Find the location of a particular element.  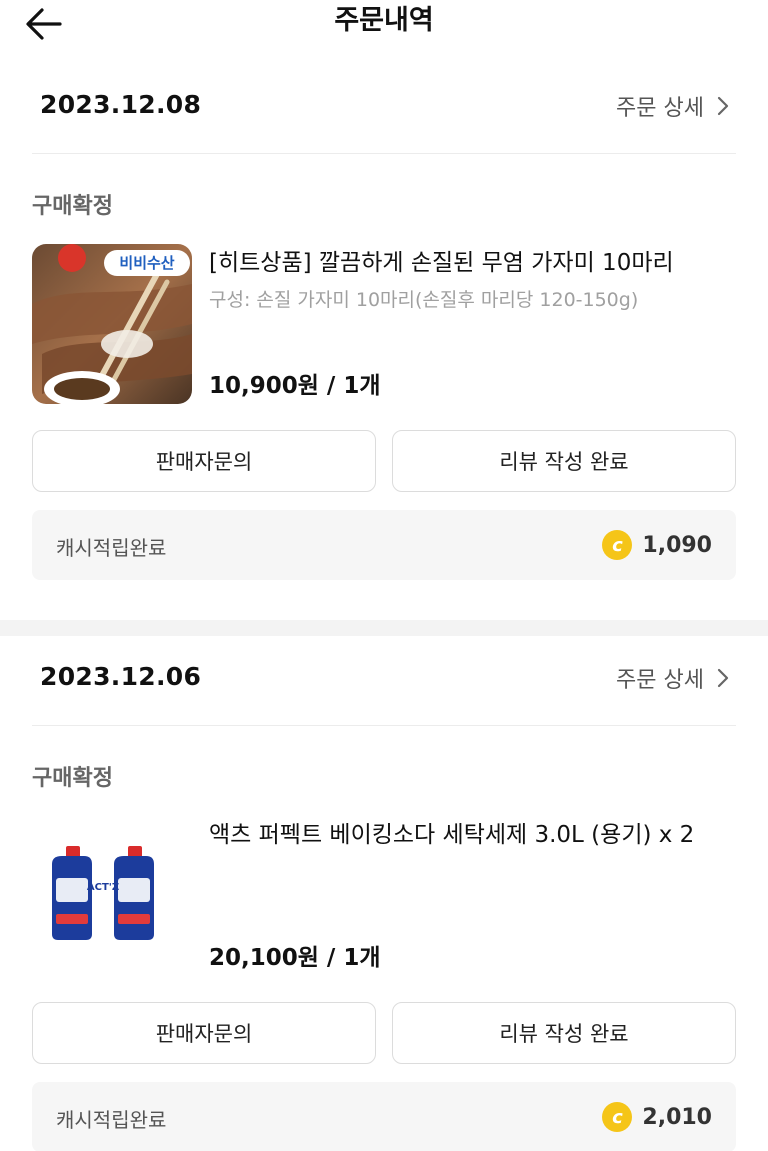

cash-reward-panel: 캐시적립완료 c 2,010 is located at coordinates (384, 1116).